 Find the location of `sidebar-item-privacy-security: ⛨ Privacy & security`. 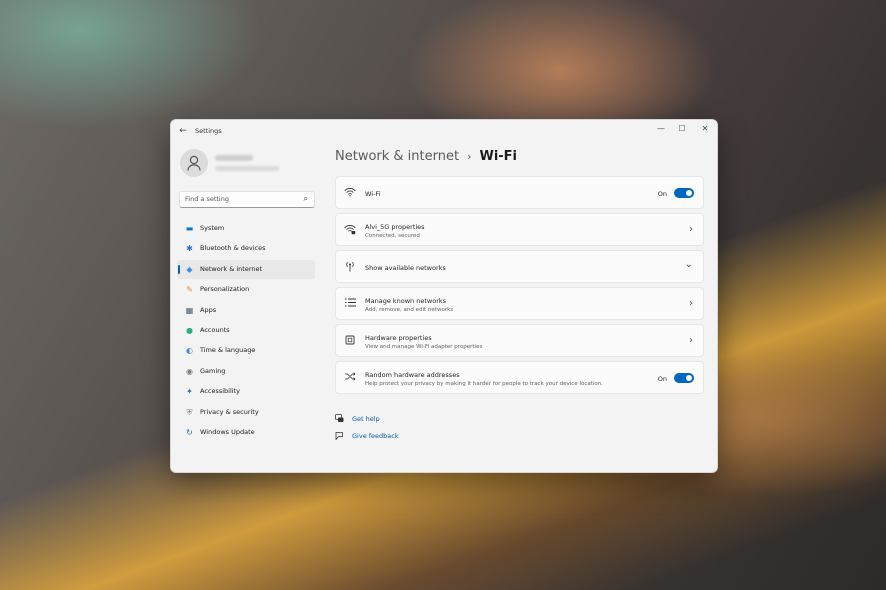

sidebar-item-privacy-security: ⛨ Privacy & security is located at coordinates (246, 412).